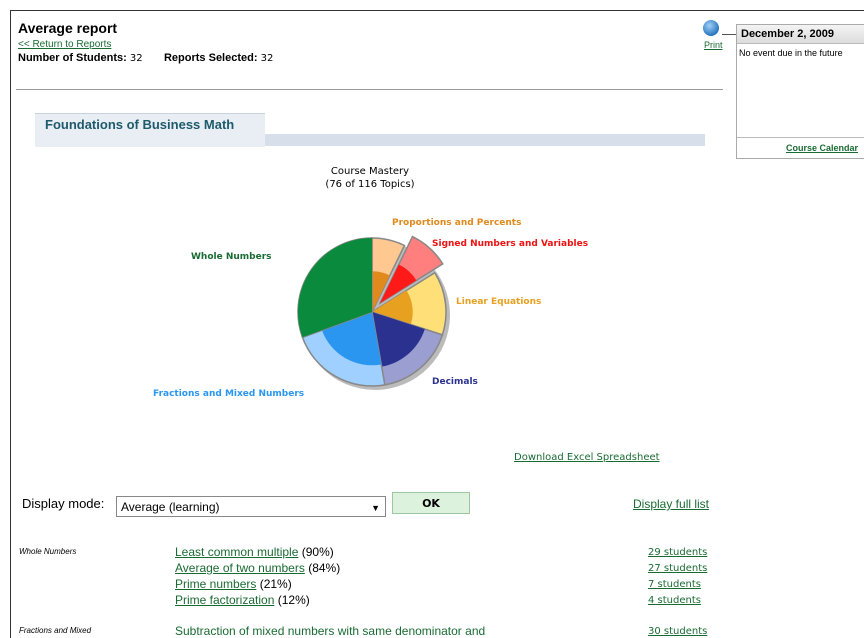 This screenshot has height=638, width=864. I want to click on slice-label-decimals: Decimals, so click(455, 382).